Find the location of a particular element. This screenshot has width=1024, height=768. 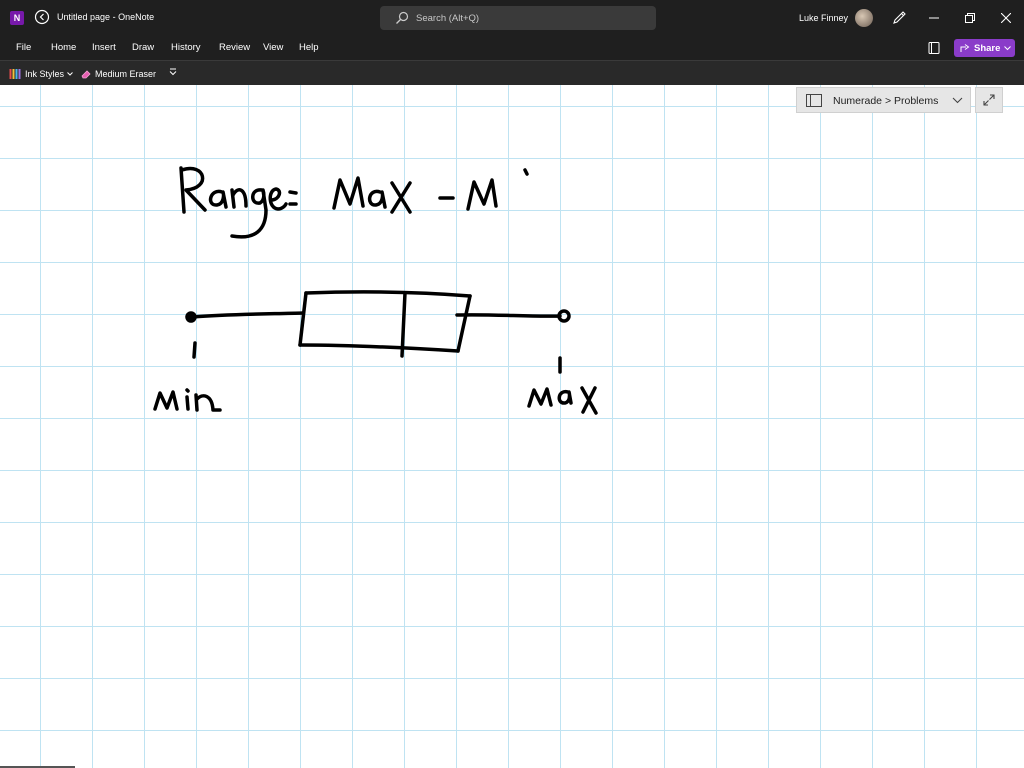

search-input is located at coordinates (531, 18).